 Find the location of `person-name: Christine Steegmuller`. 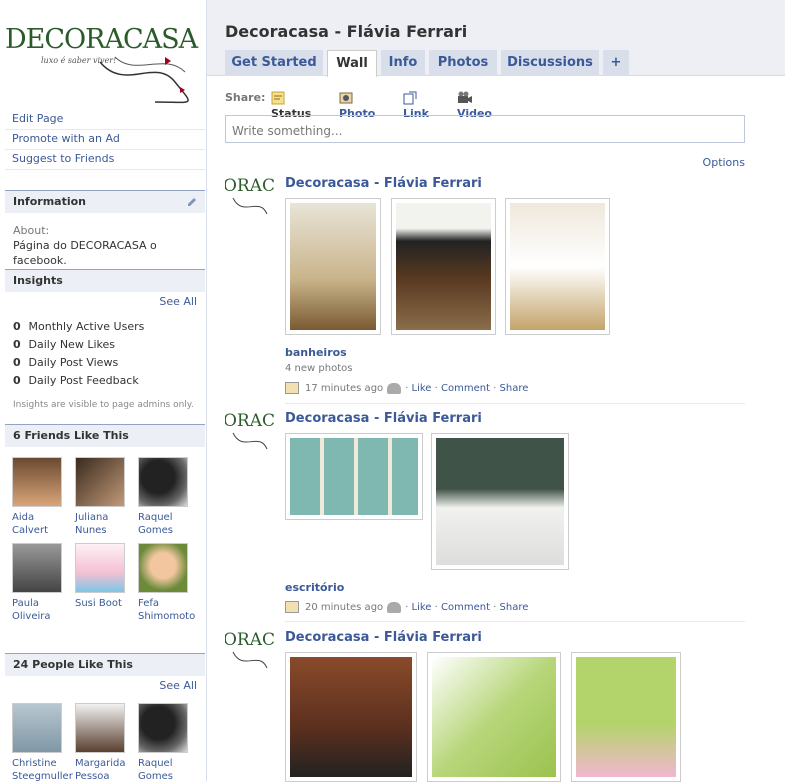

person-name: Christine Steegmuller is located at coordinates (42, 770).